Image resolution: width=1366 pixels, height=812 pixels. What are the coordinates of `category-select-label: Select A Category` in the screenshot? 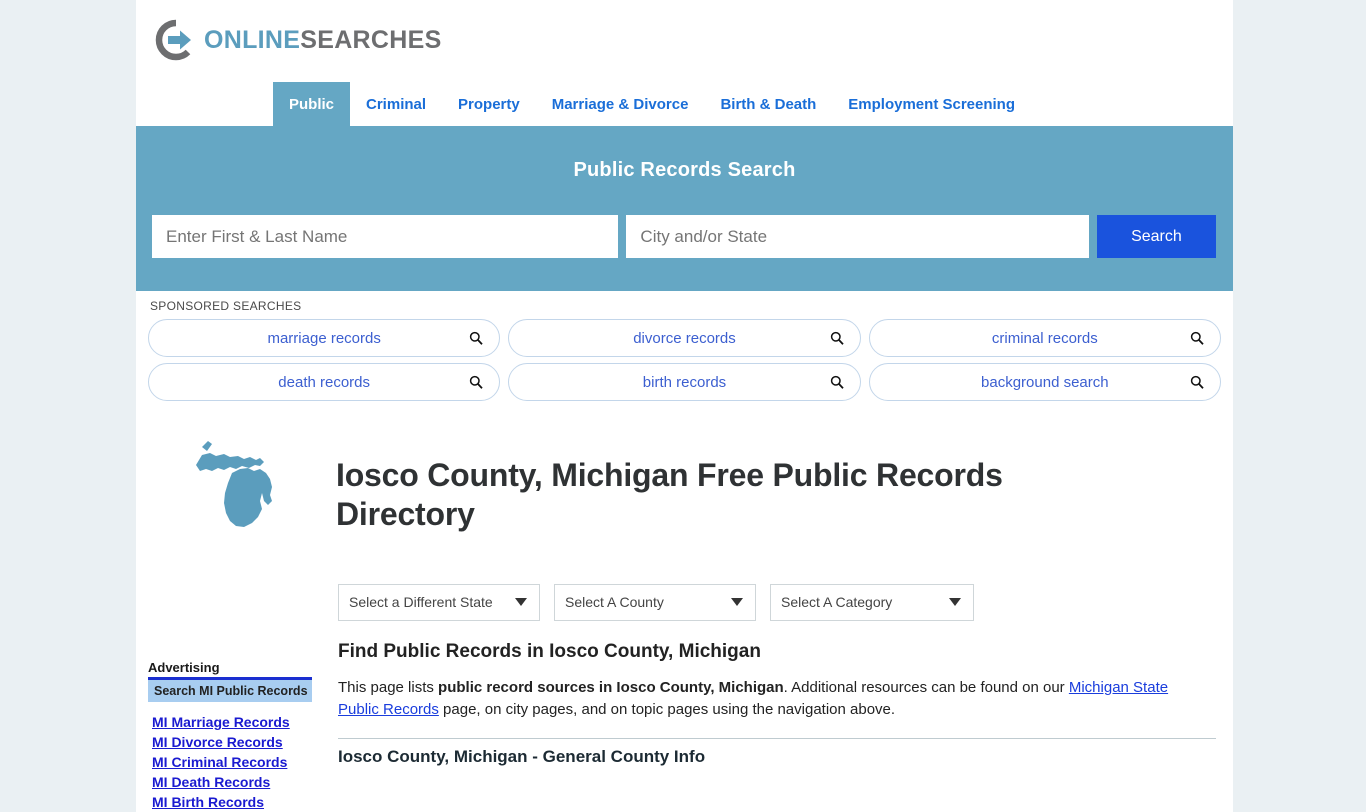 It's located at (837, 602).